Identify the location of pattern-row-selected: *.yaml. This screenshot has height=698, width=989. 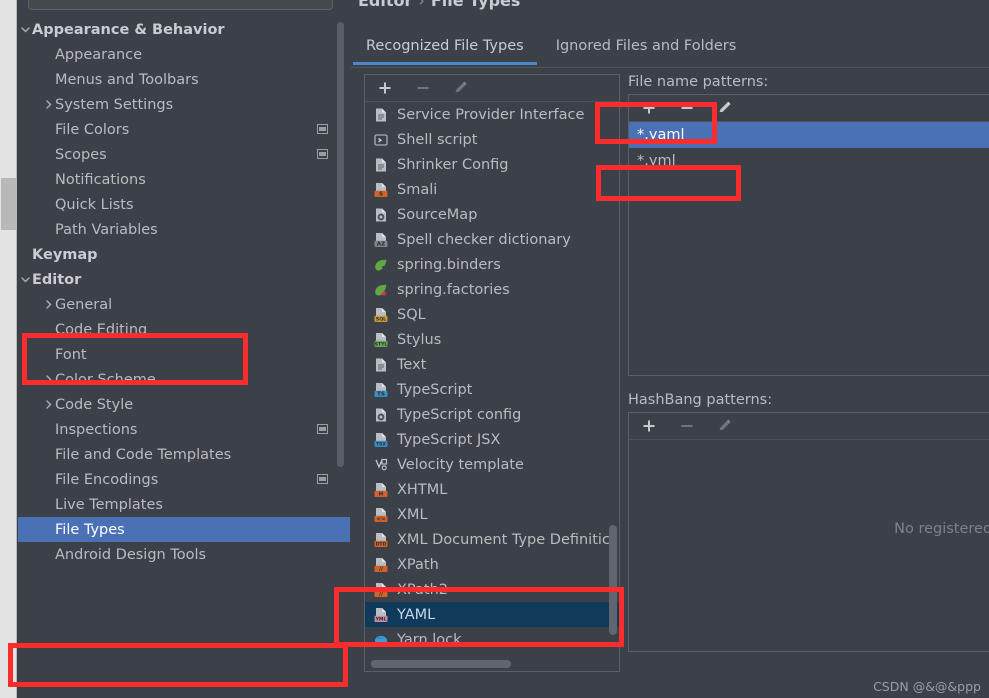
(809, 135).